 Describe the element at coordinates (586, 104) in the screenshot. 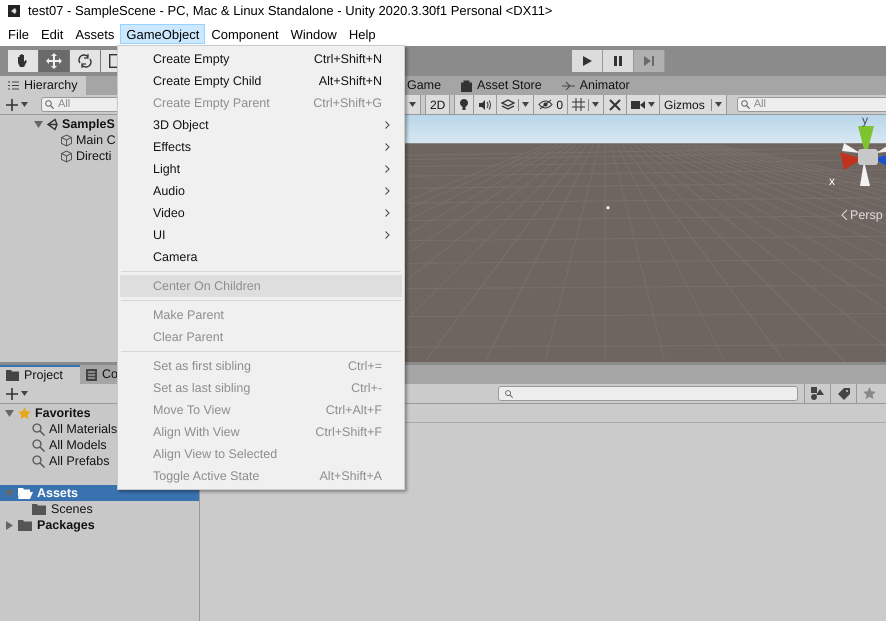

I see `grid-button` at that location.